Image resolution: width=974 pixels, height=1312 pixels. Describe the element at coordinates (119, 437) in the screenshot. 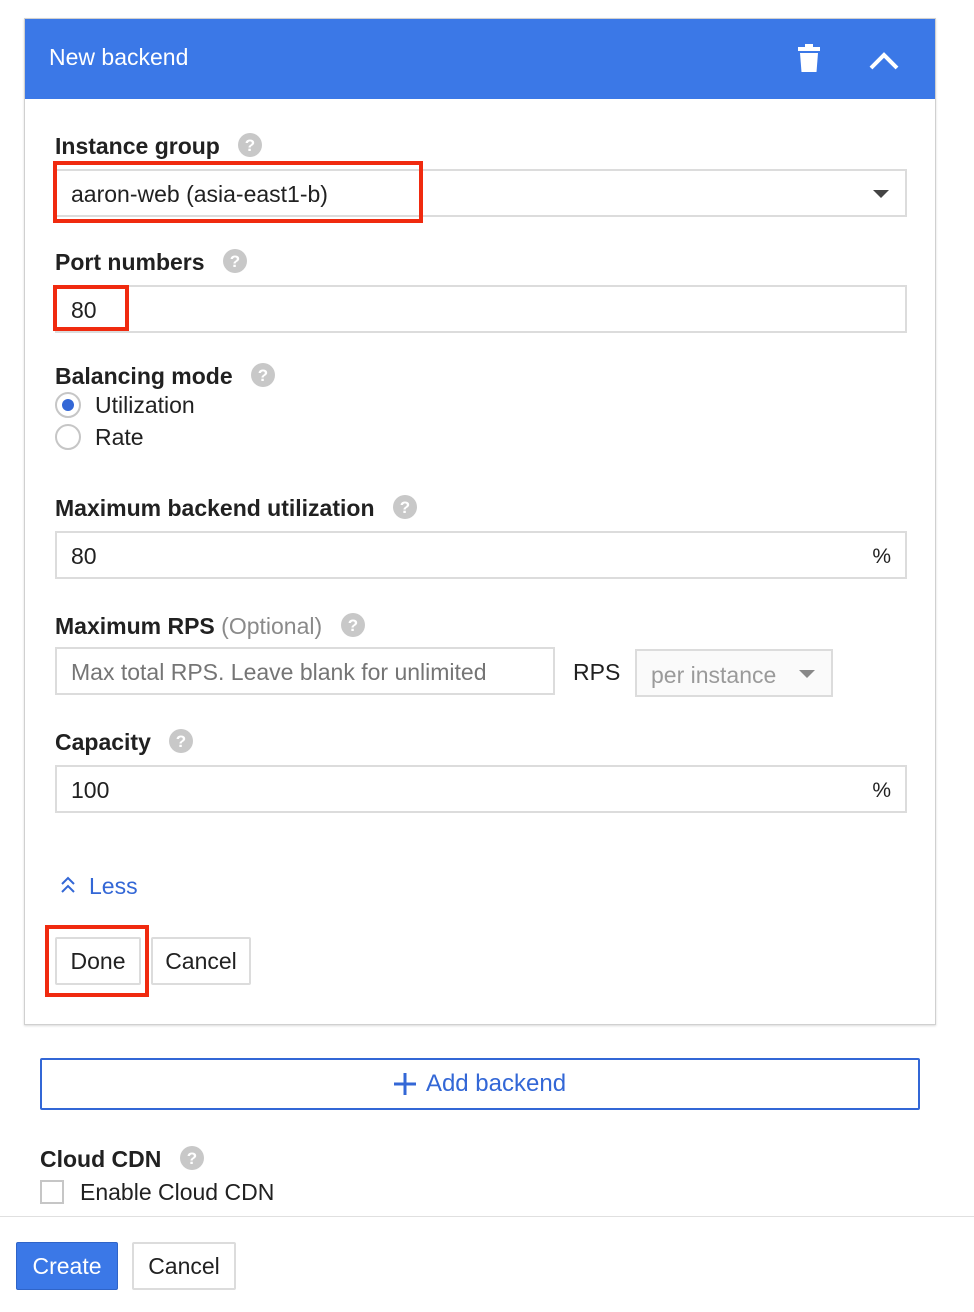

I see `radio-rate-label: Rate` at that location.